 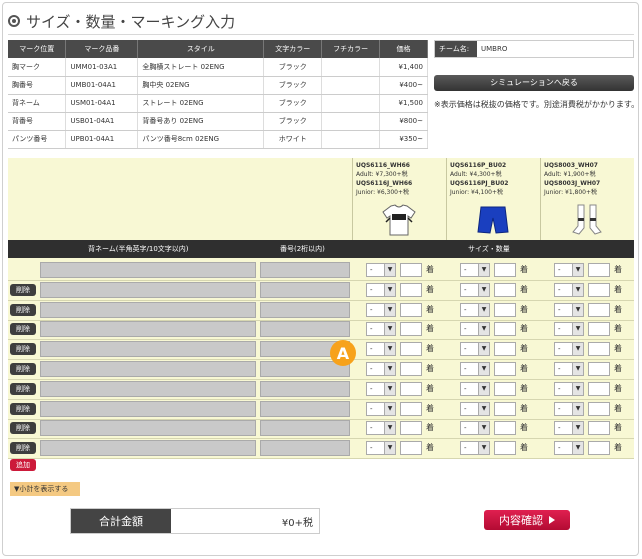 I want to click on chevron-down-icon: ▼, so click(x=389, y=309).